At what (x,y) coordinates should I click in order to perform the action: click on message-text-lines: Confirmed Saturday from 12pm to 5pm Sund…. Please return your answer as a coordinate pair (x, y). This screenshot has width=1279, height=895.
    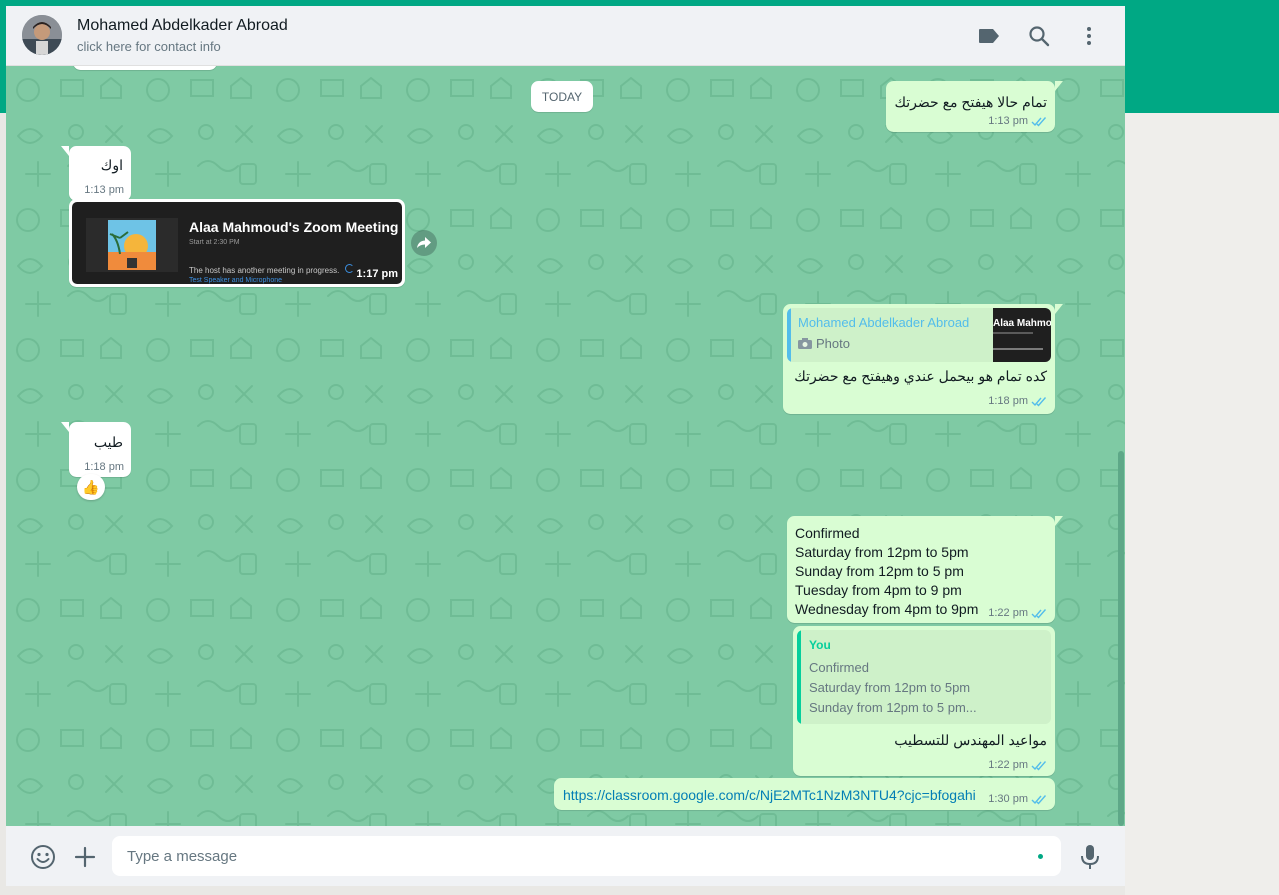
    Looking at the image, I should click on (886, 571).